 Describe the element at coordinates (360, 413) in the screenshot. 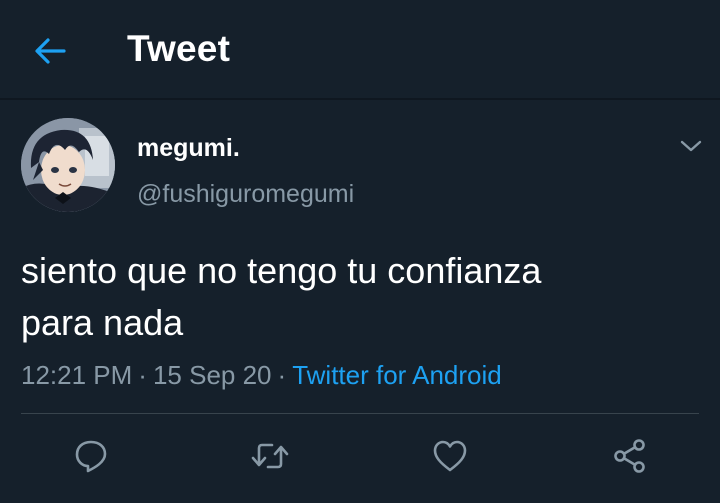

I see `divider` at that location.